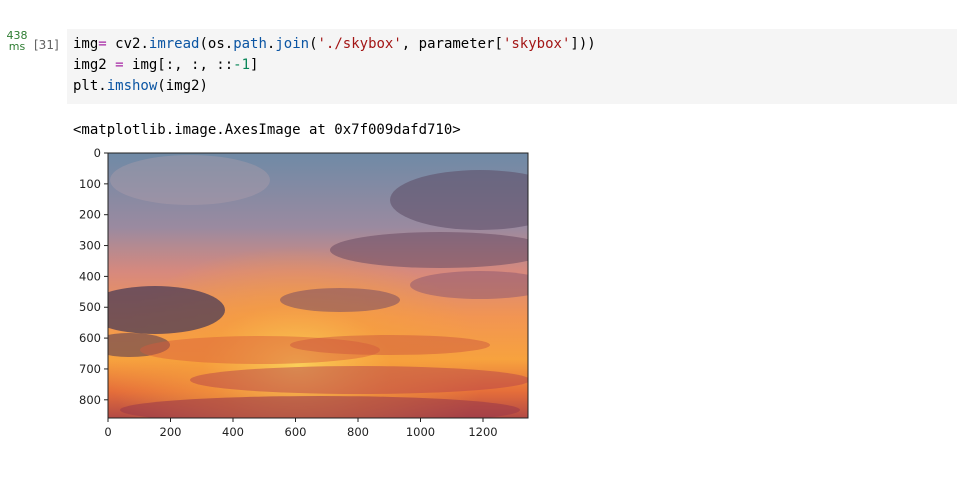 The height and width of the screenshot is (498, 957). What do you see at coordinates (296, 432) in the screenshot?
I see `x-tick-label: 600` at bounding box center [296, 432].